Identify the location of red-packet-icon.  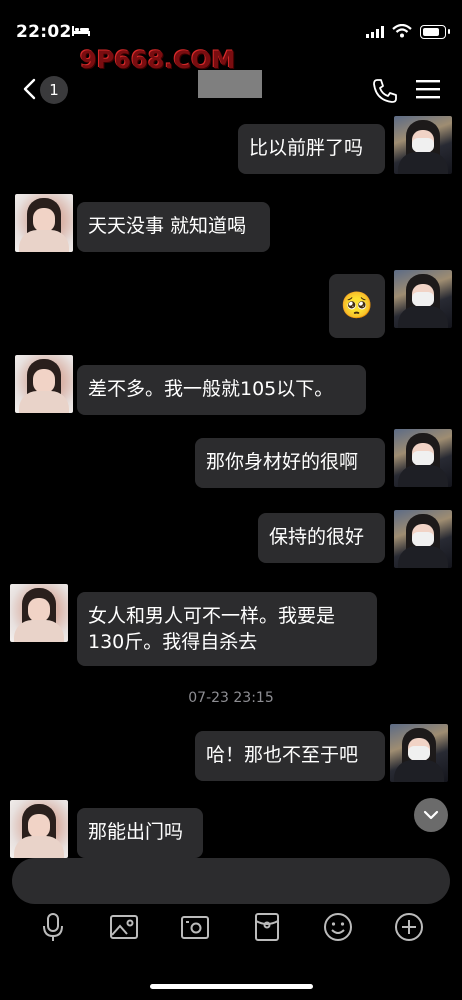
(267, 927).